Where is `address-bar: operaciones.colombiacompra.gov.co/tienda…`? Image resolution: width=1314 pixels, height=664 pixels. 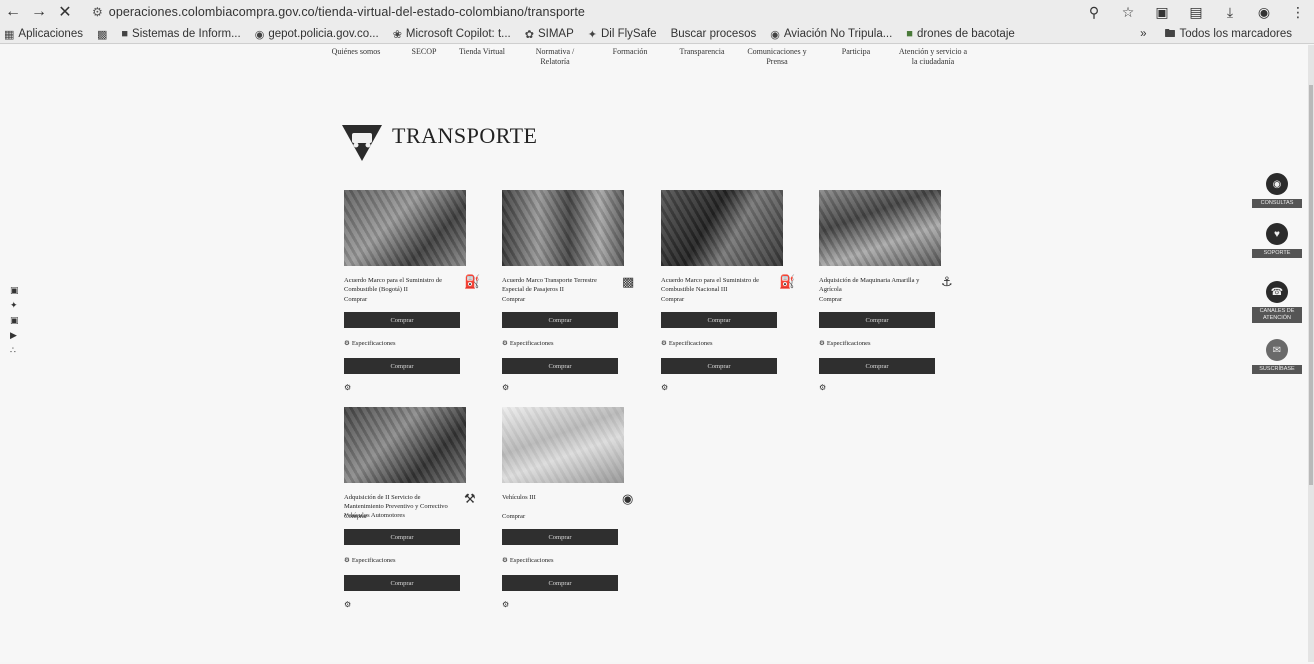 address-bar: operaciones.colombiacompra.gov.co/tienda… is located at coordinates (347, 12).